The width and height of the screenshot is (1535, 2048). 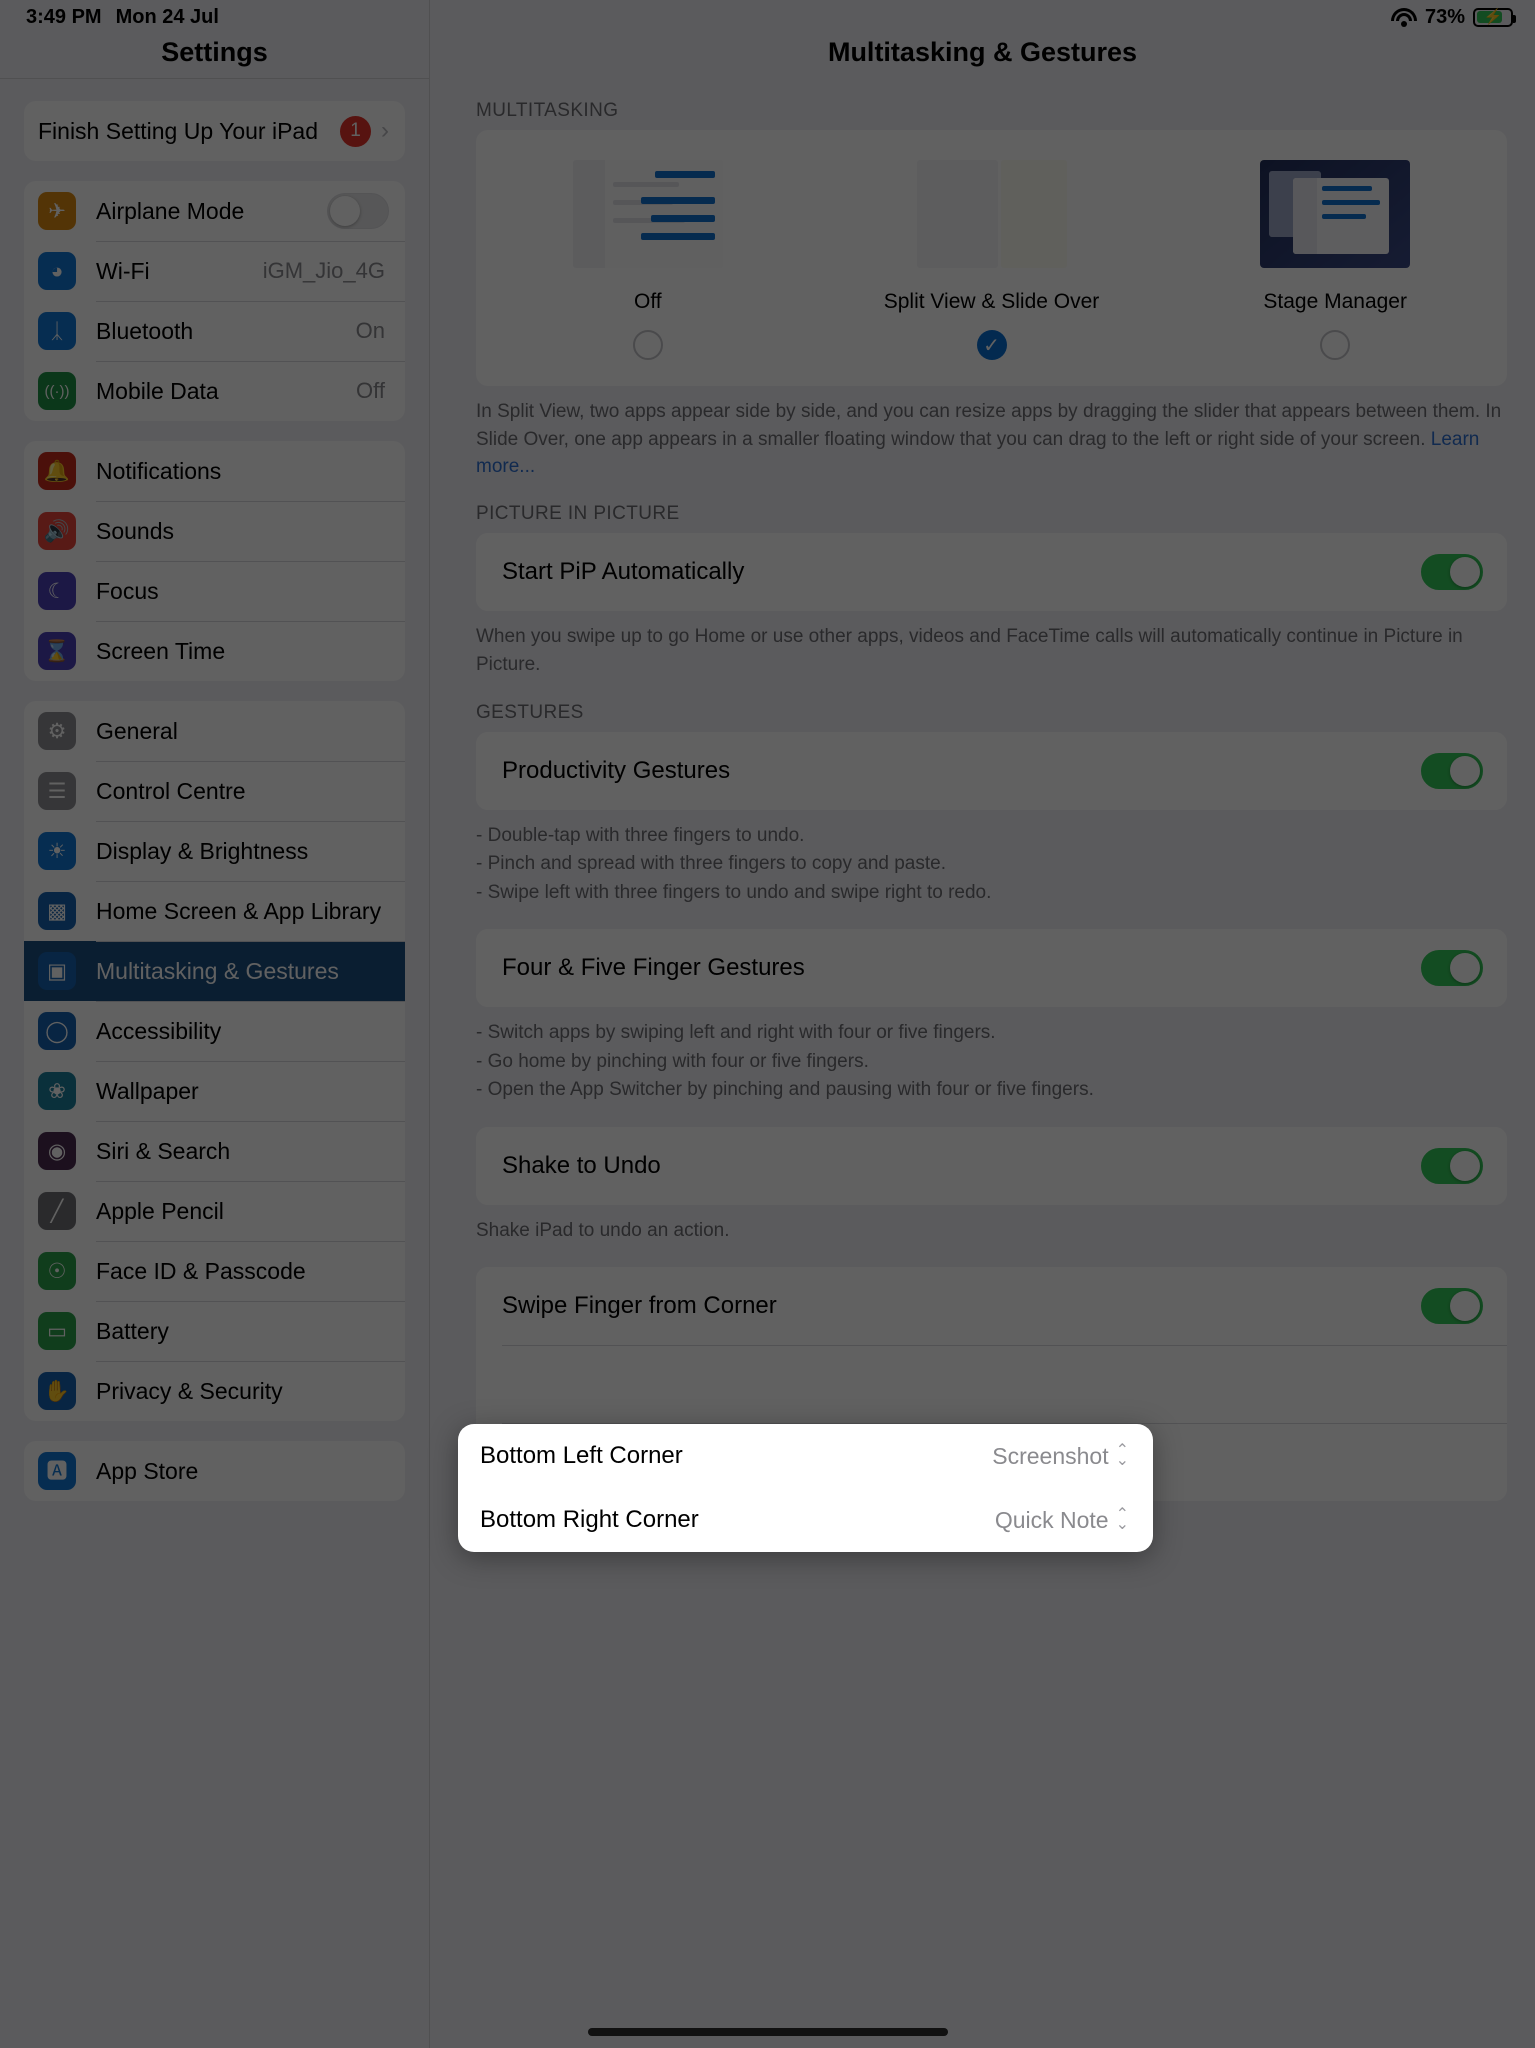 What do you see at coordinates (1335, 301) in the screenshot?
I see `mode-label: Stage Manager` at bounding box center [1335, 301].